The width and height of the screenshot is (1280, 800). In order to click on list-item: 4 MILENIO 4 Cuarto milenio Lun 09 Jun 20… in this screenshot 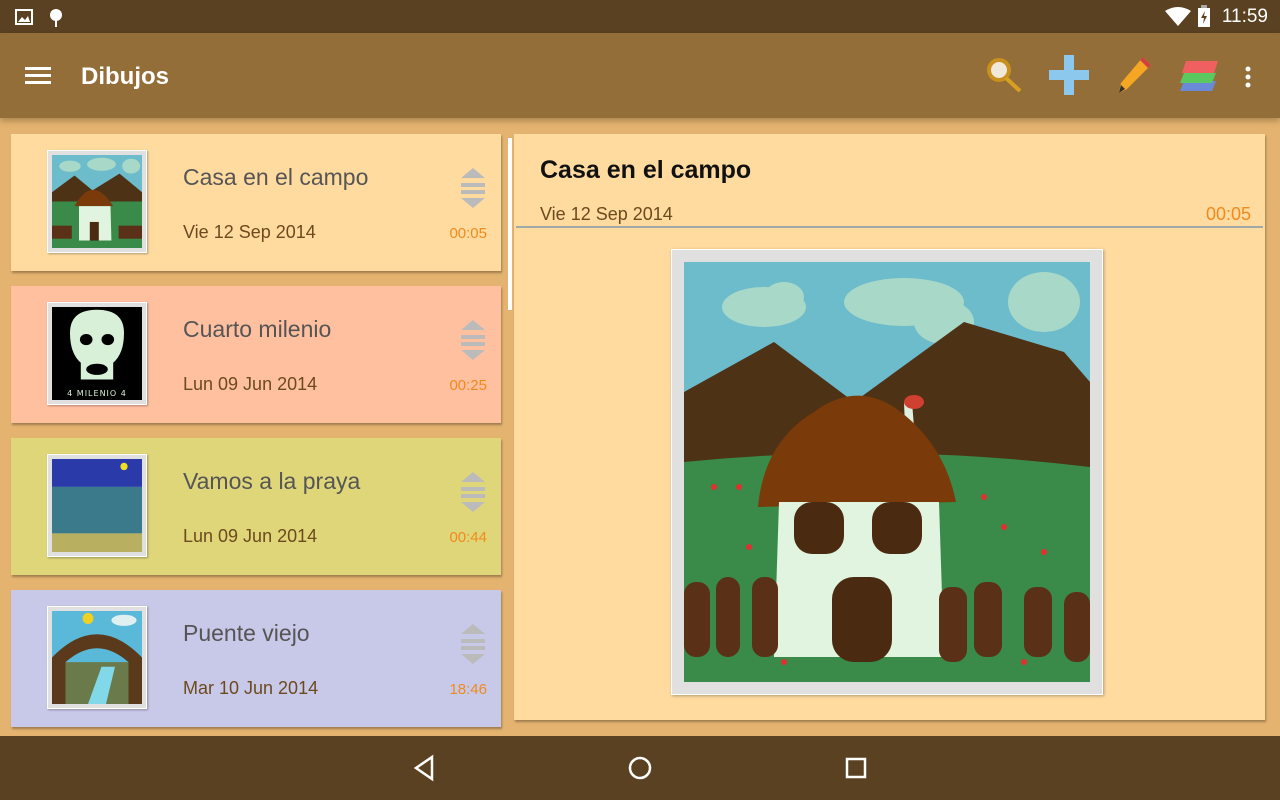, I will do `click(256, 354)`.